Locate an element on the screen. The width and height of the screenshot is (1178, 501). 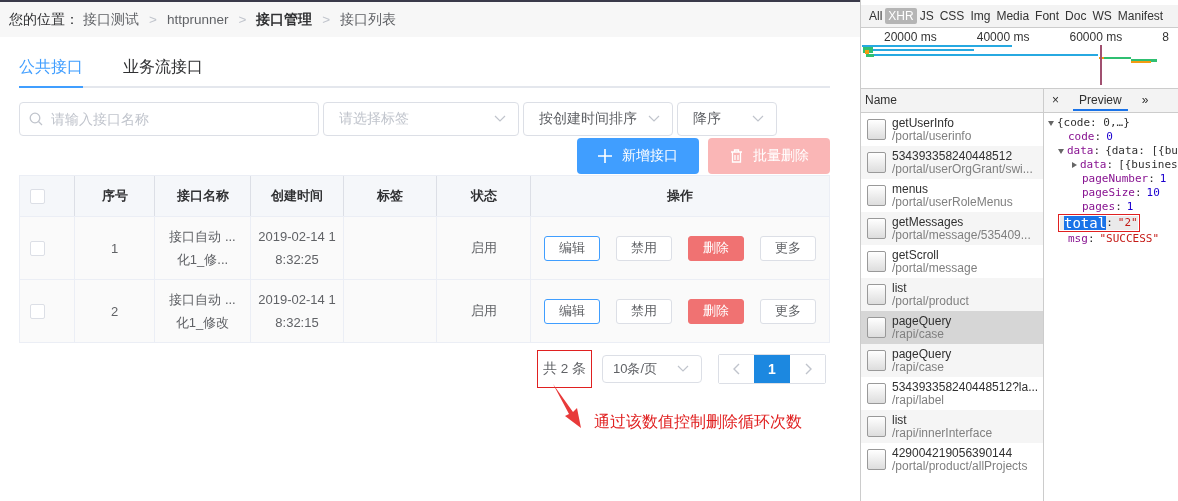
more-tabs-button: » is located at coordinates (1145, 100).